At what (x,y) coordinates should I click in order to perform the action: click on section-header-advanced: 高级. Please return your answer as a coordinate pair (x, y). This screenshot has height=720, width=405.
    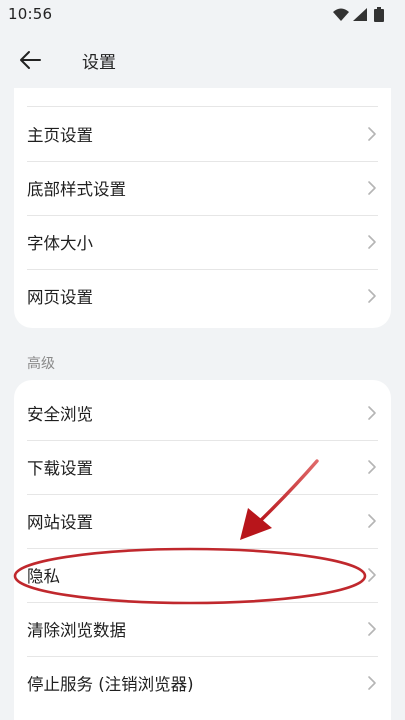
    Looking at the image, I should click on (41, 364).